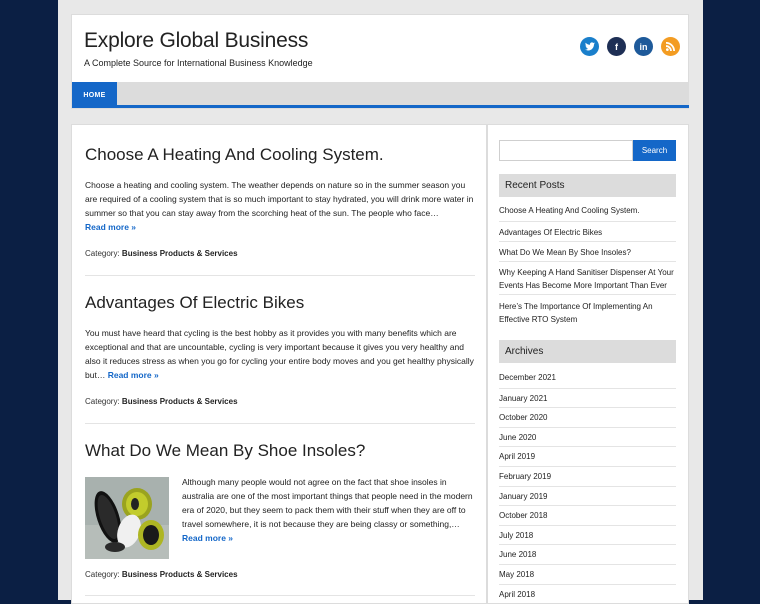 The height and width of the screenshot is (604, 760). I want to click on archives-title: Archives, so click(587, 351).